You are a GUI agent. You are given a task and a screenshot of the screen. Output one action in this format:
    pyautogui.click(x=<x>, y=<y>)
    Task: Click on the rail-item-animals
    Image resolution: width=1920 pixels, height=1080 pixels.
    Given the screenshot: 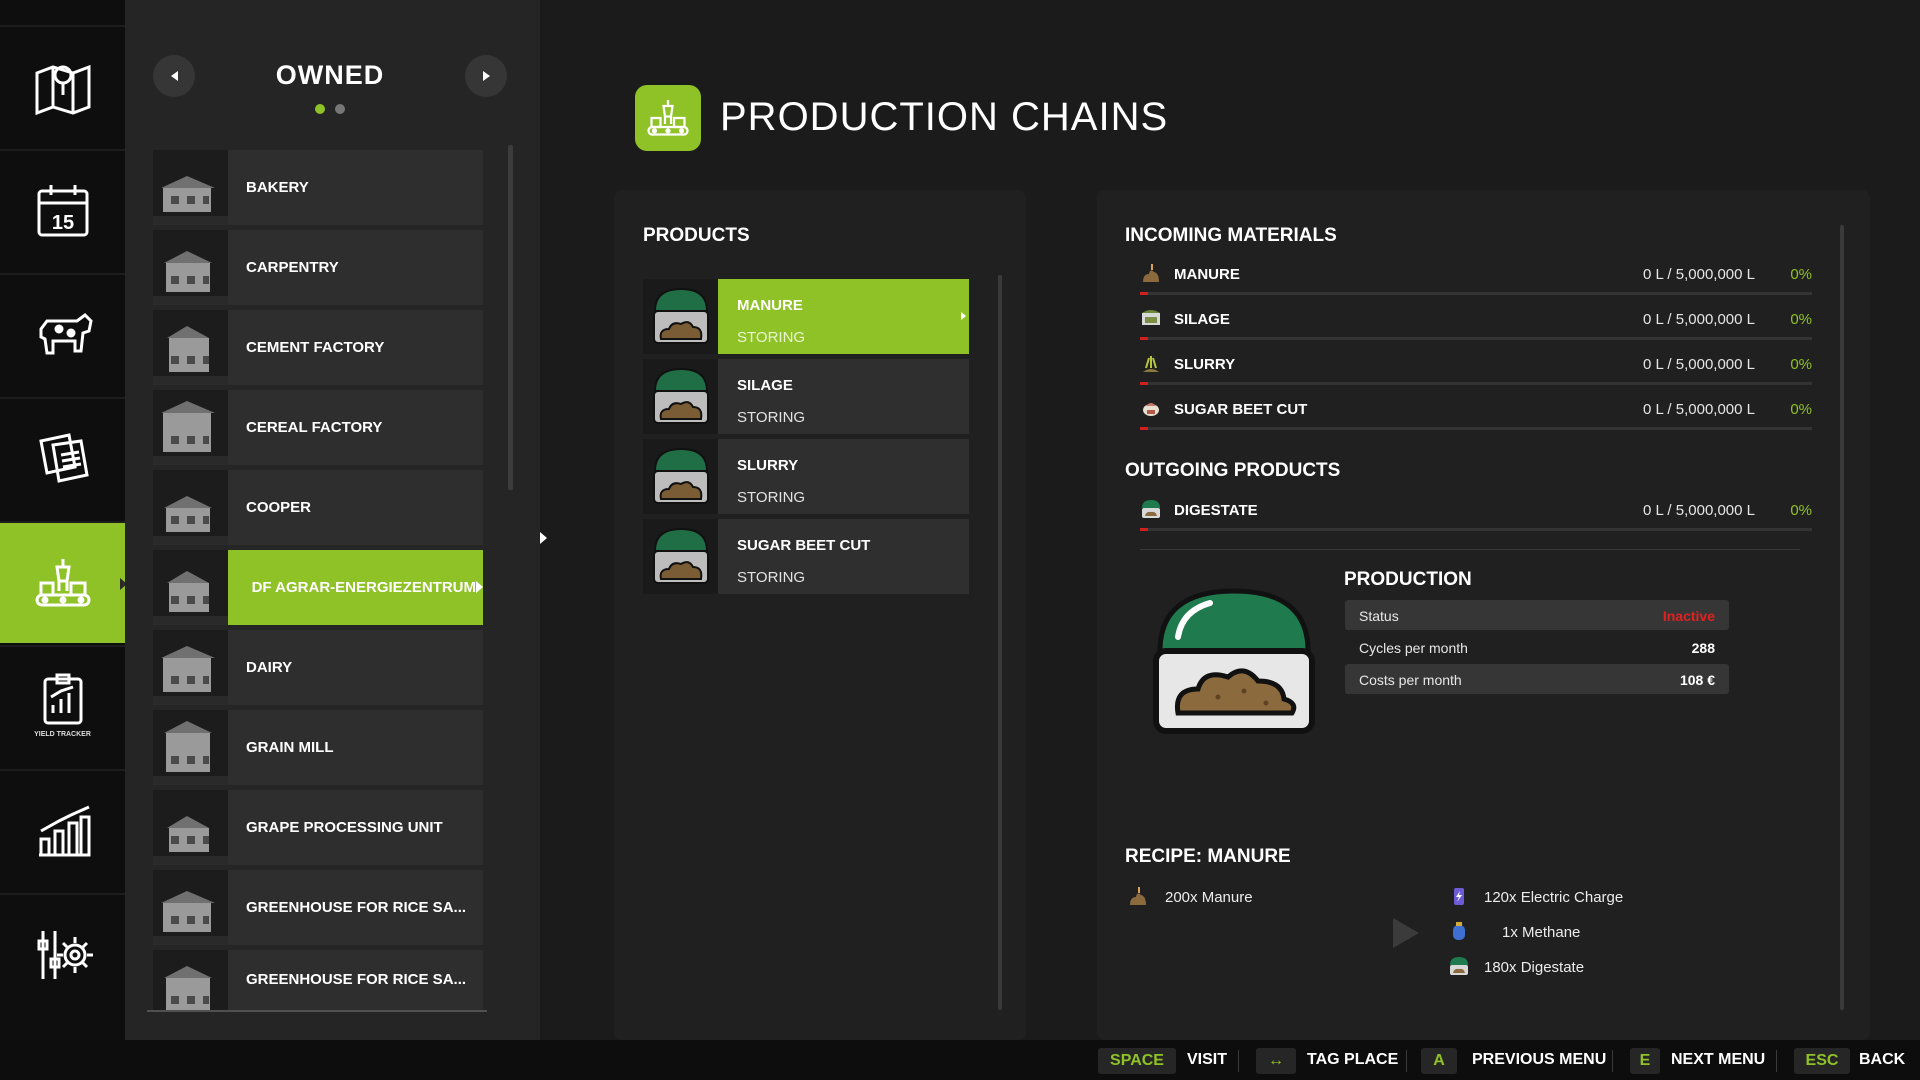 What is the action you would take?
    pyautogui.click(x=62, y=334)
    